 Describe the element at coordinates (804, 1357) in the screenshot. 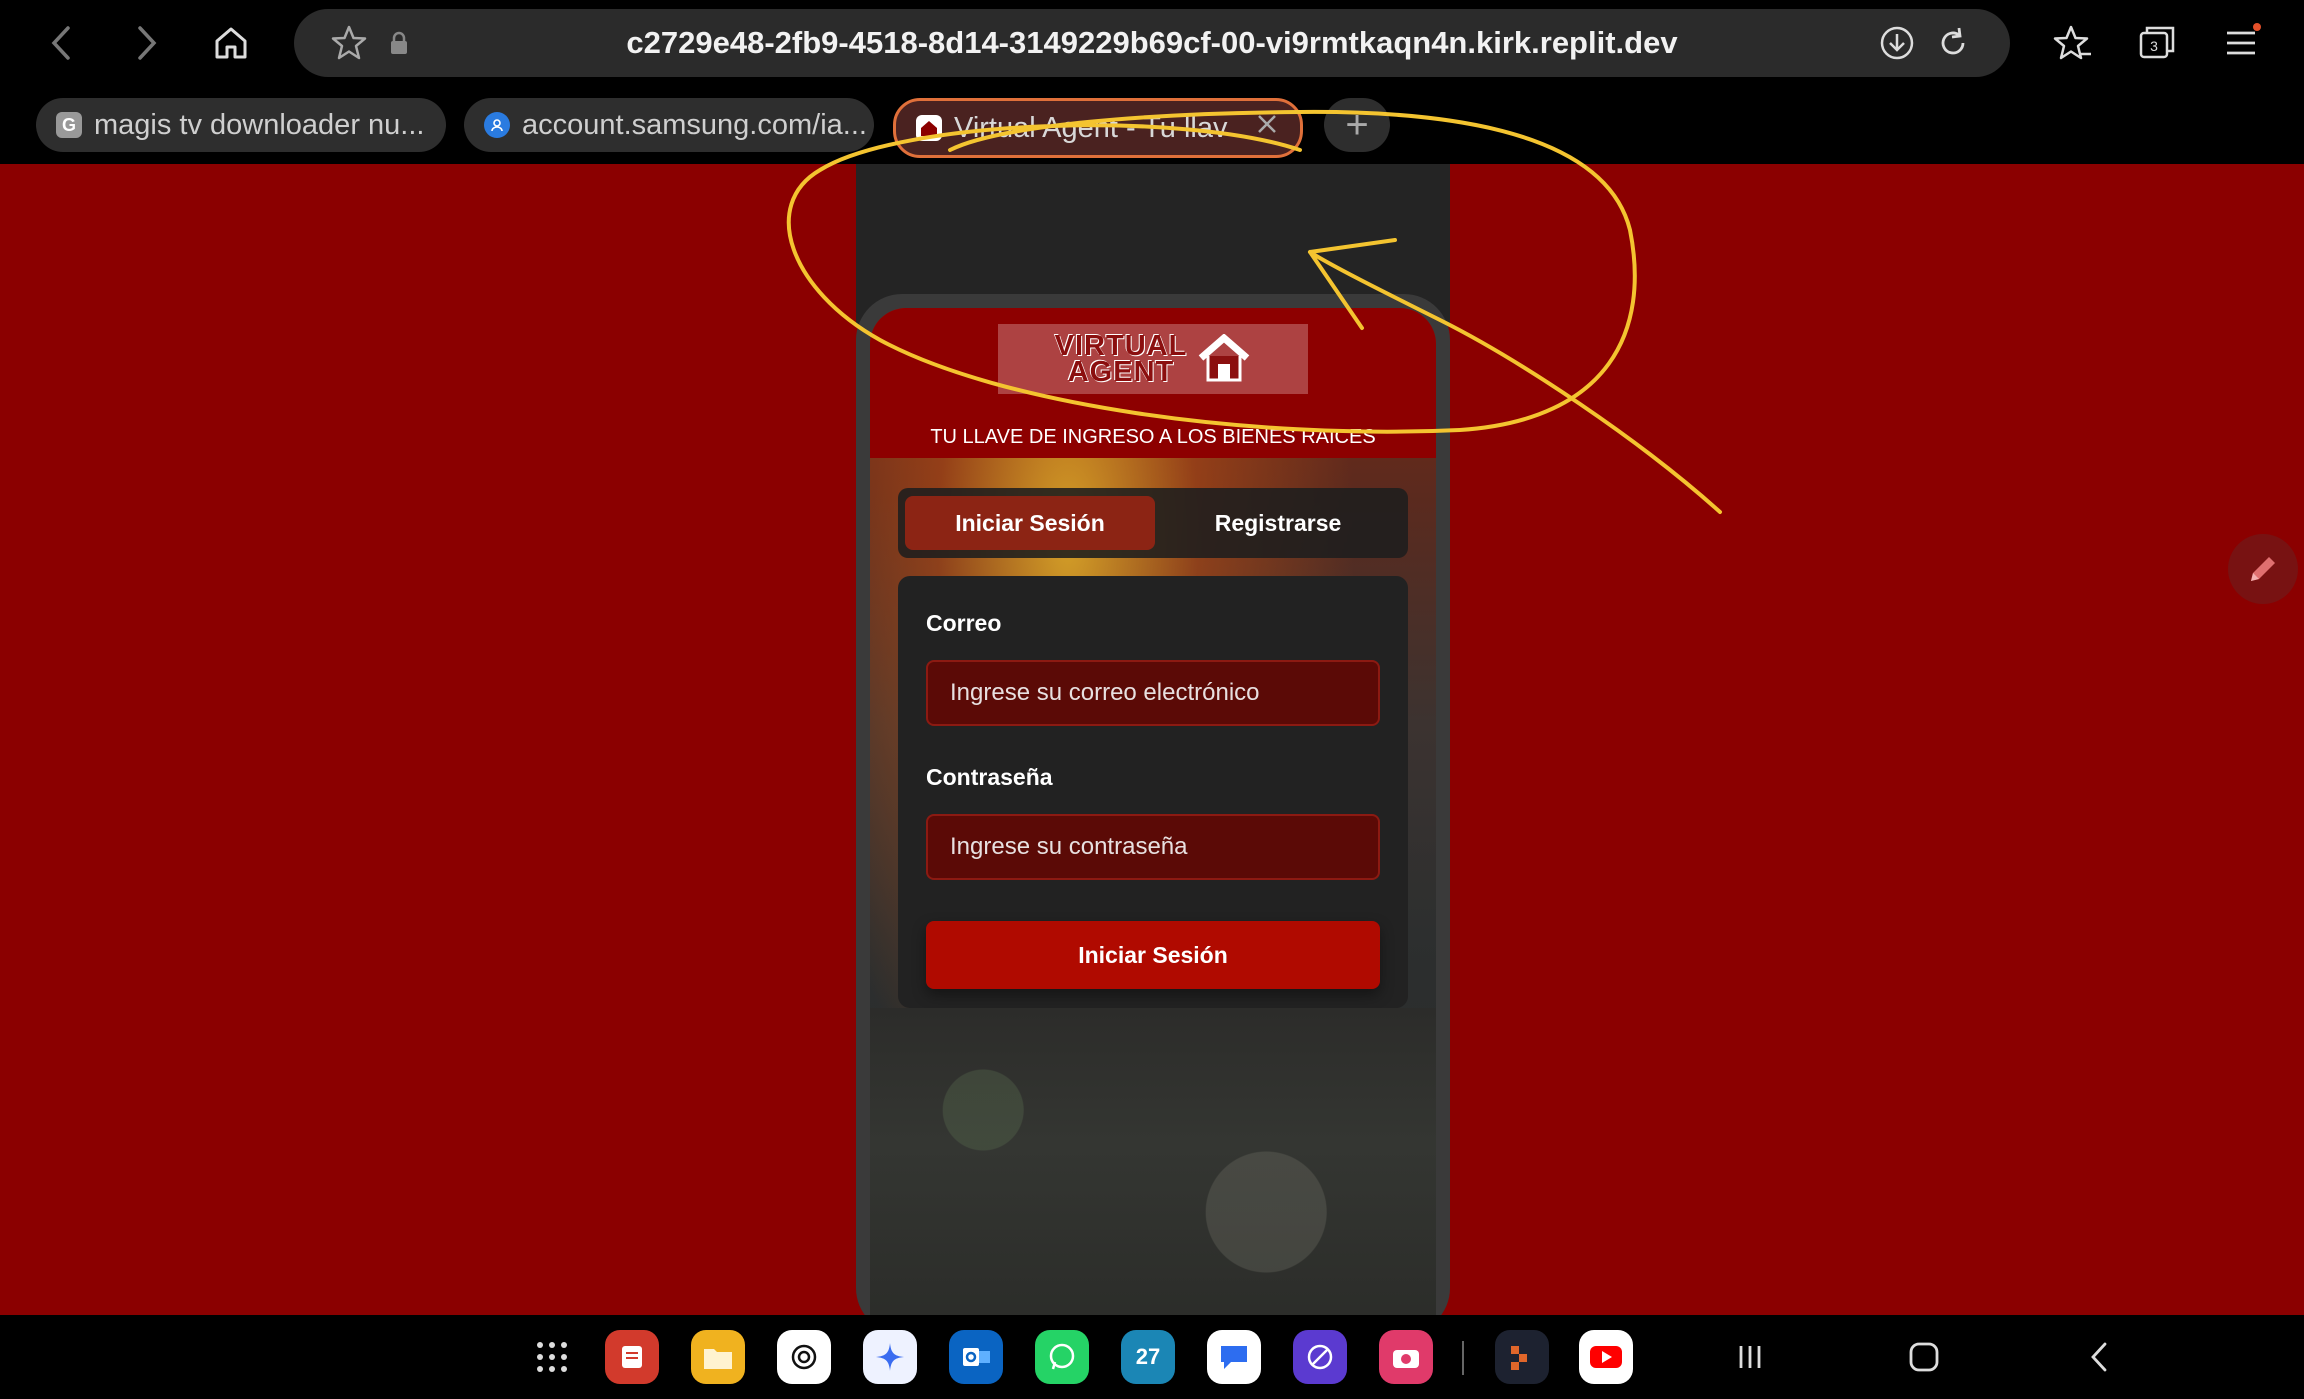

I see `chatgpt-app-icon` at that location.